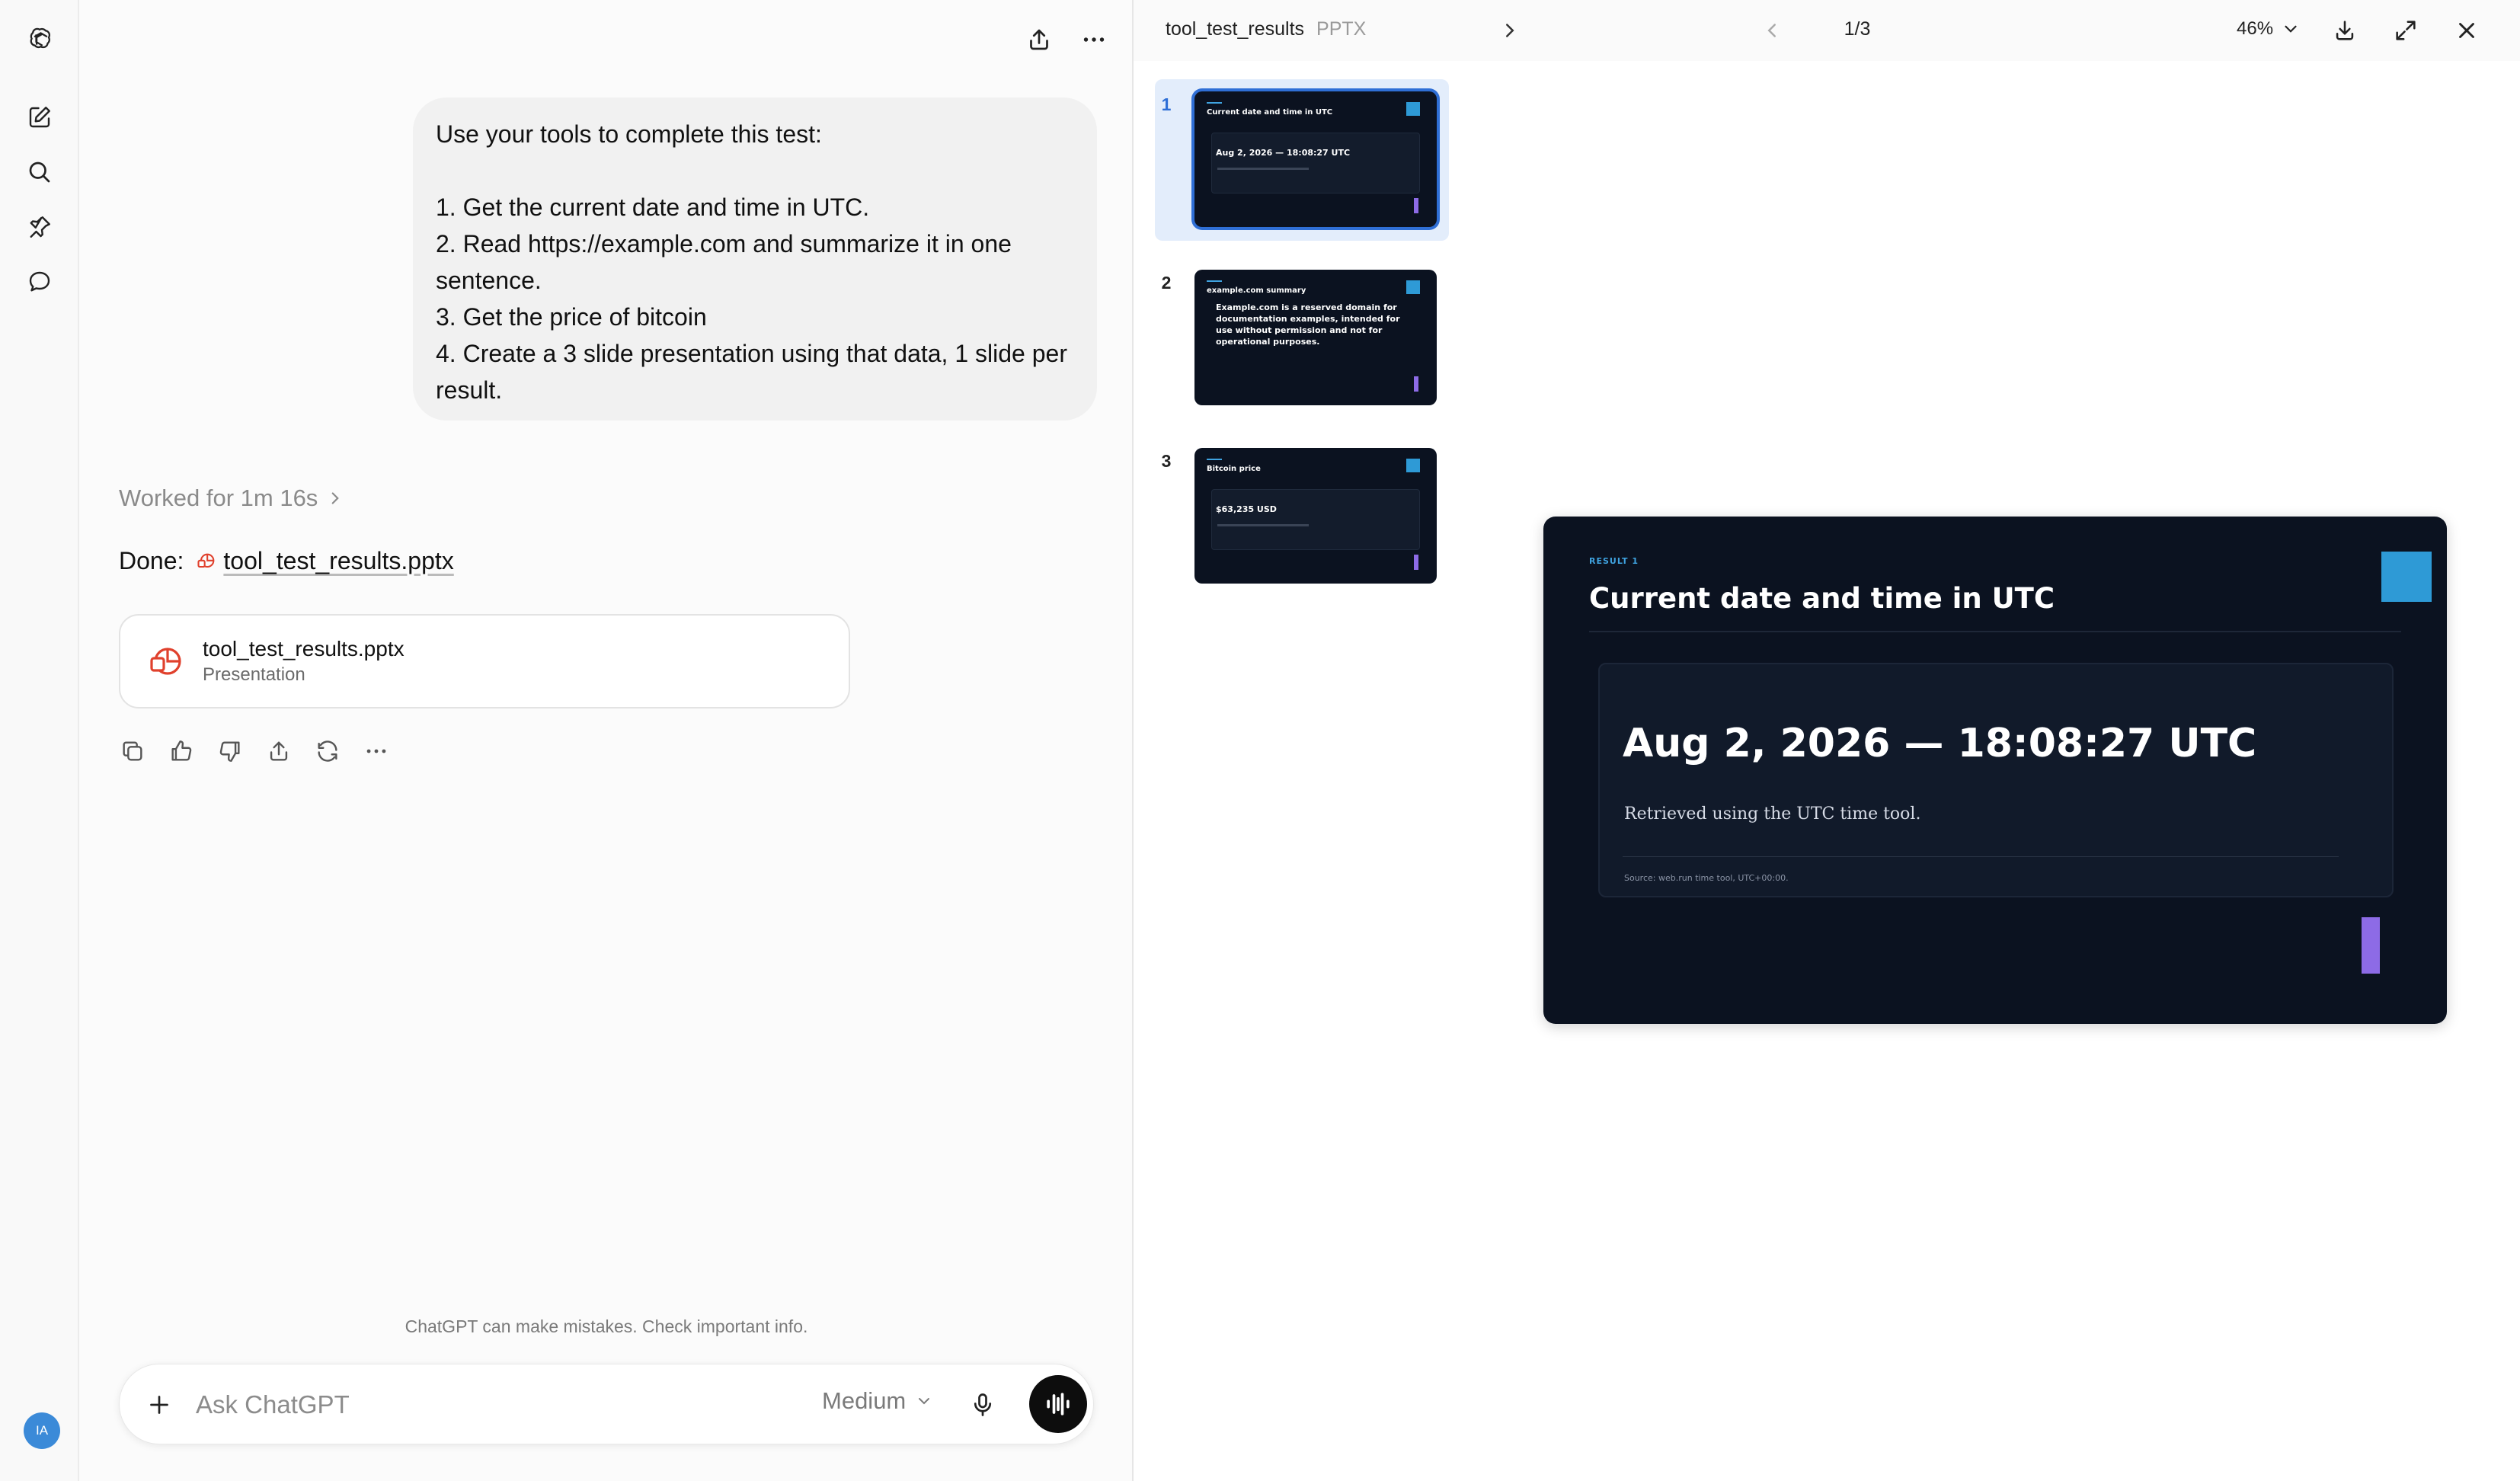 The height and width of the screenshot is (1481, 2520). What do you see at coordinates (39, 39) in the screenshot?
I see `openai-logo-icon` at bounding box center [39, 39].